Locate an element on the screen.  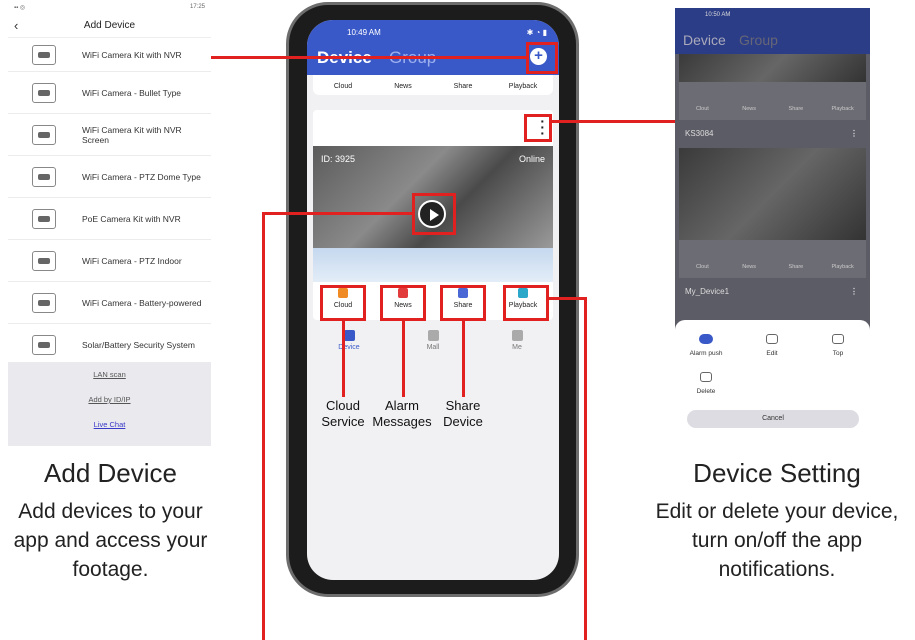
top-playback: Playback is located at coordinates (523, 85).